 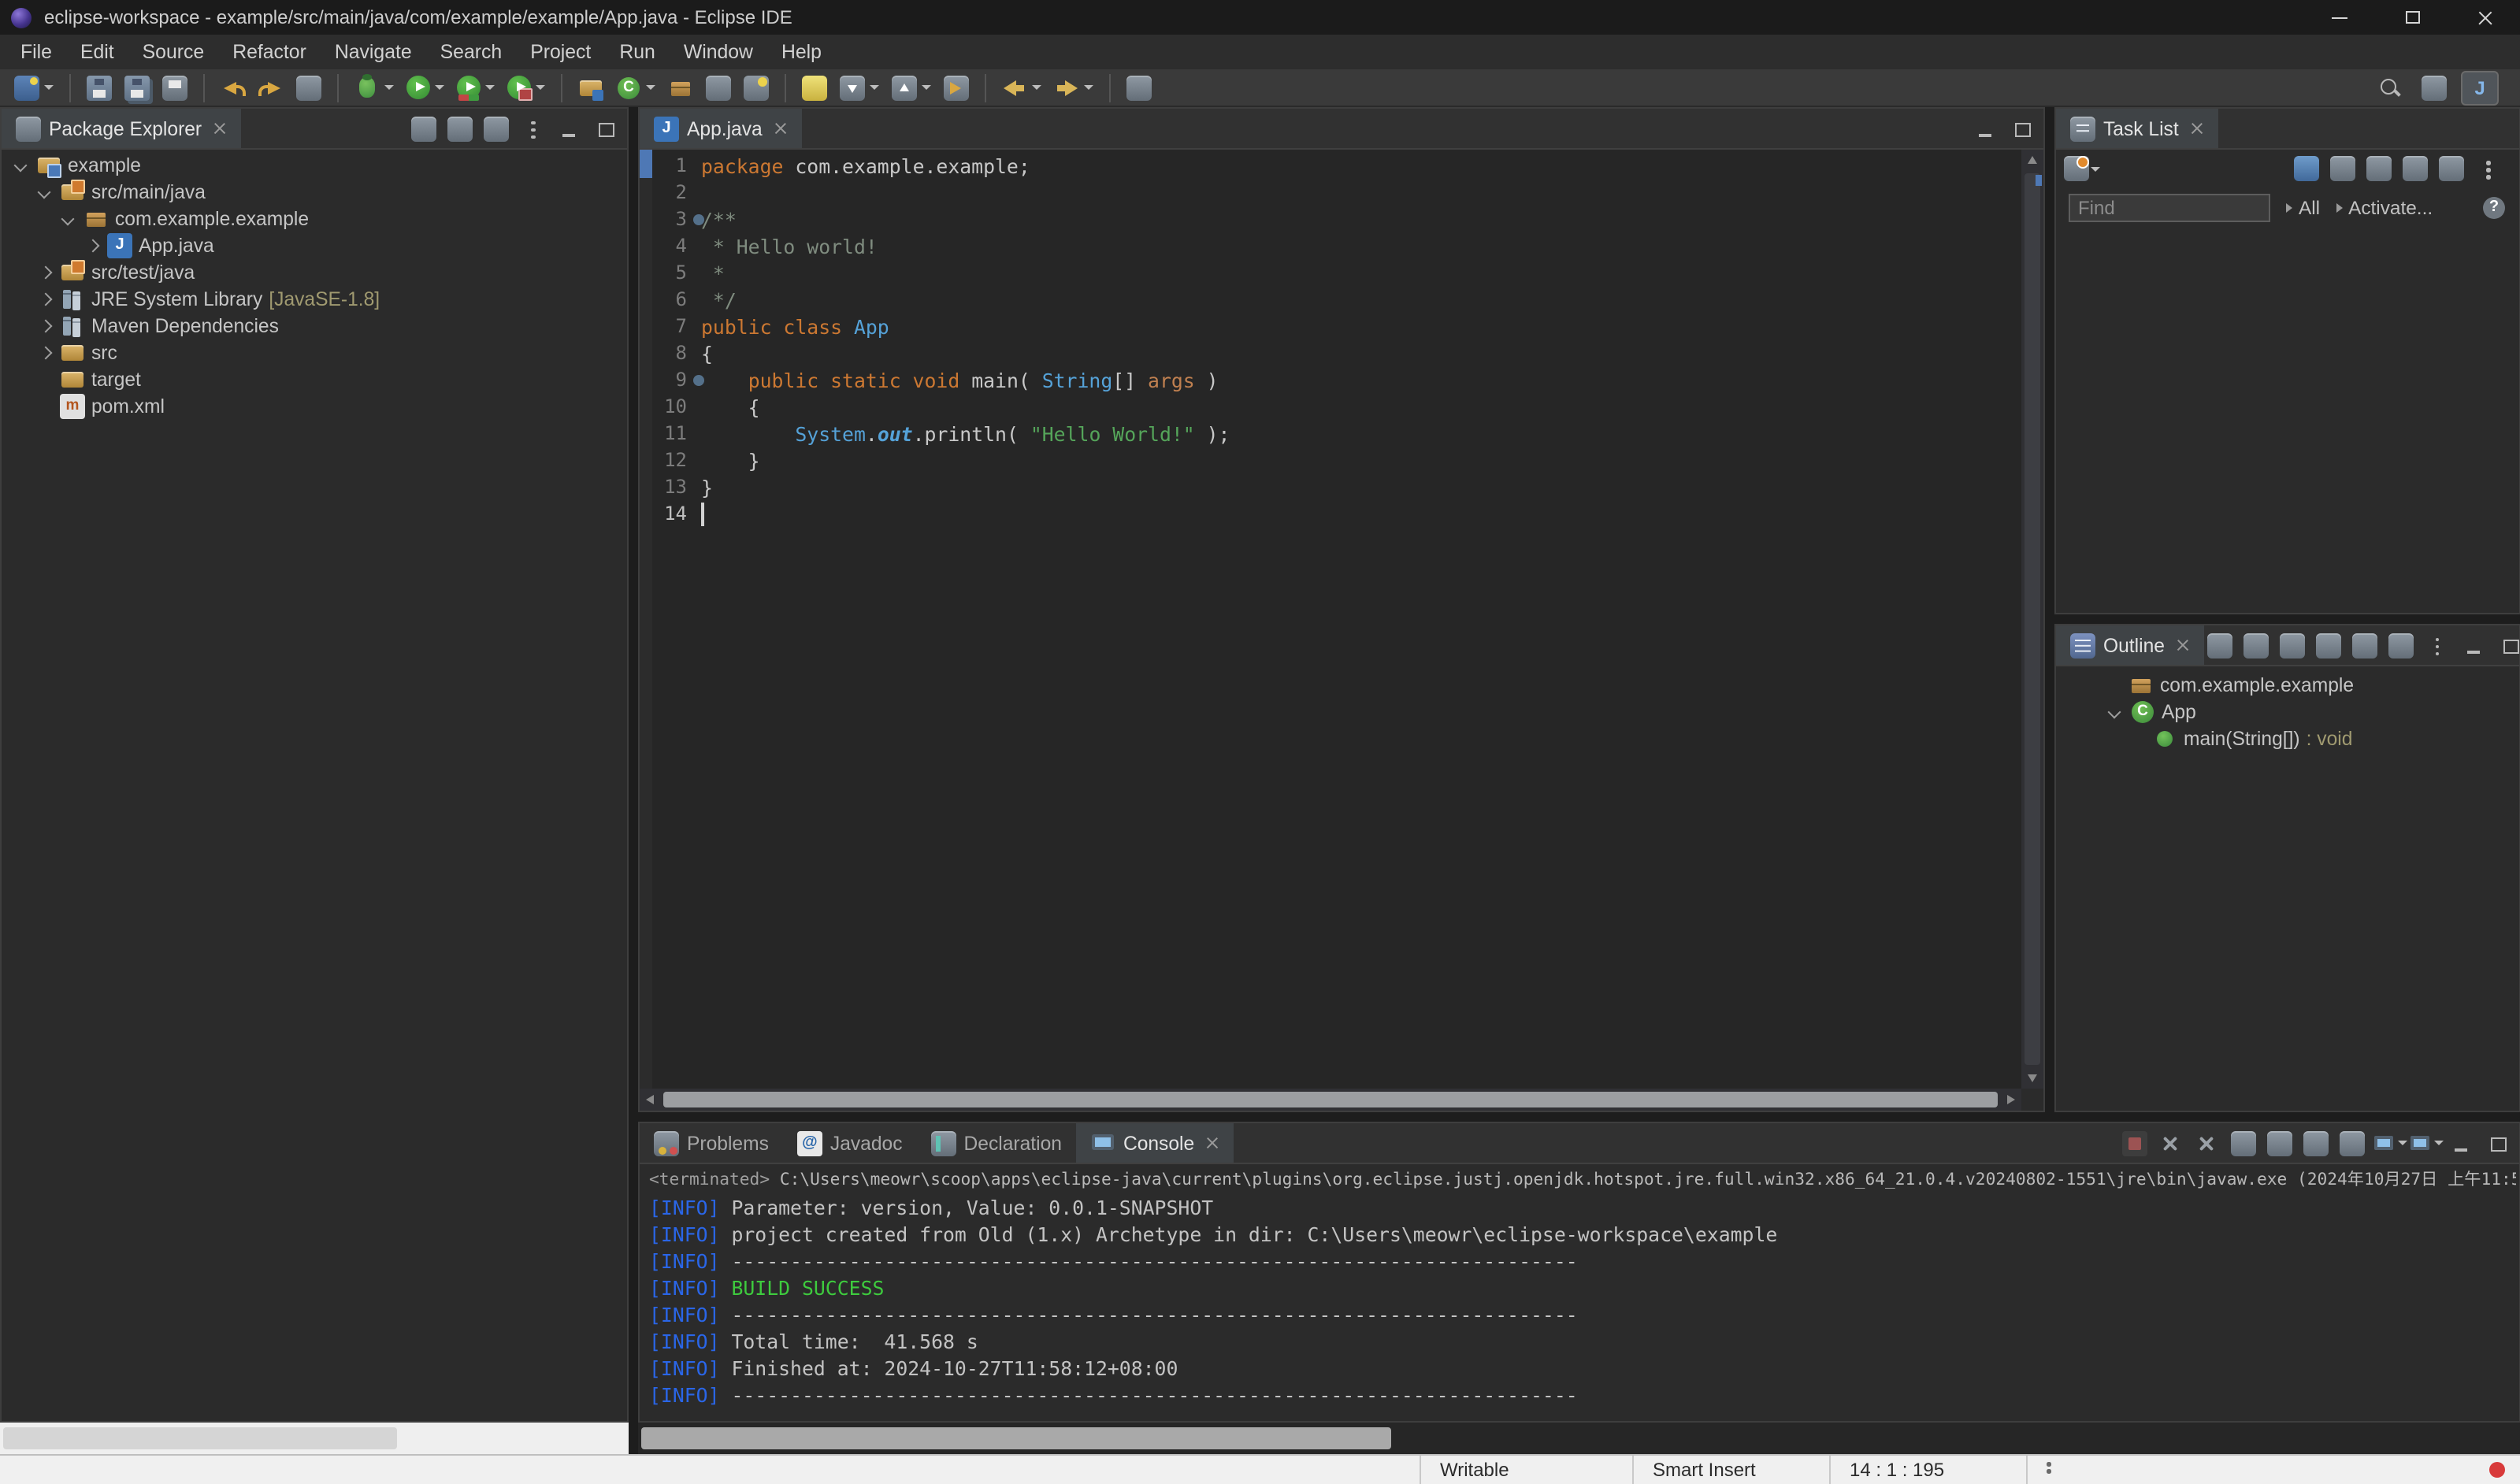 What do you see at coordinates (460, 128) in the screenshot?
I see `link-with-editor-button` at bounding box center [460, 128].